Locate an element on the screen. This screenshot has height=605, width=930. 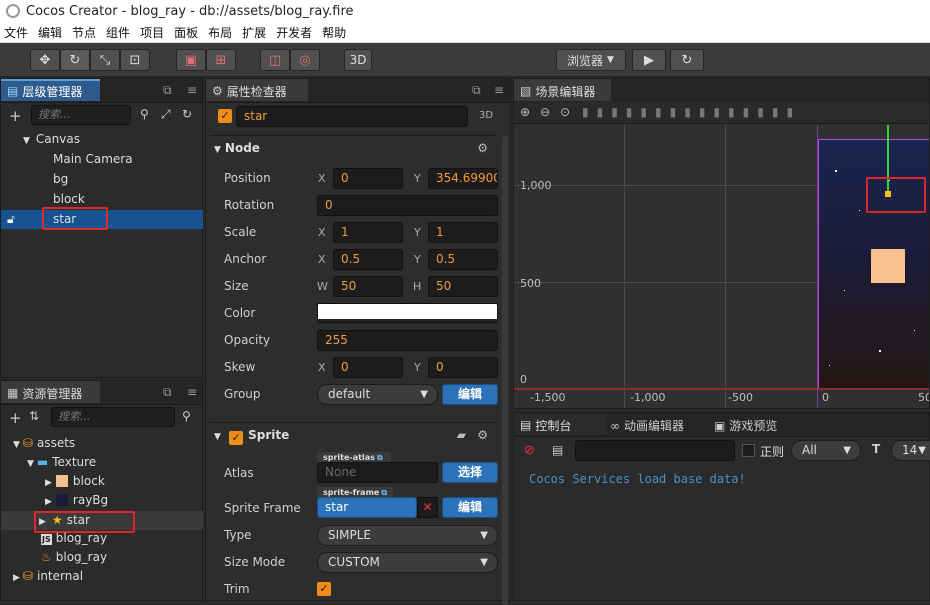
atlas-asset-field: None is located at coordinates (377, 472).